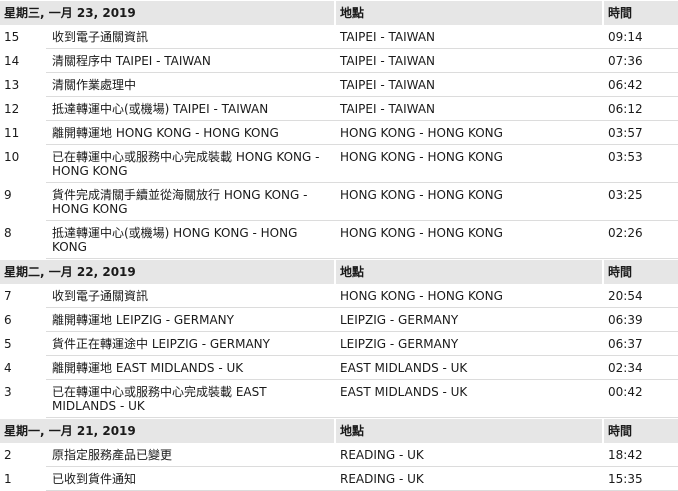 This screenshot has height=491, width=678. Describe the element at coordinates (8, 392) in the screenshot. I see `event-number: 3` at that location.